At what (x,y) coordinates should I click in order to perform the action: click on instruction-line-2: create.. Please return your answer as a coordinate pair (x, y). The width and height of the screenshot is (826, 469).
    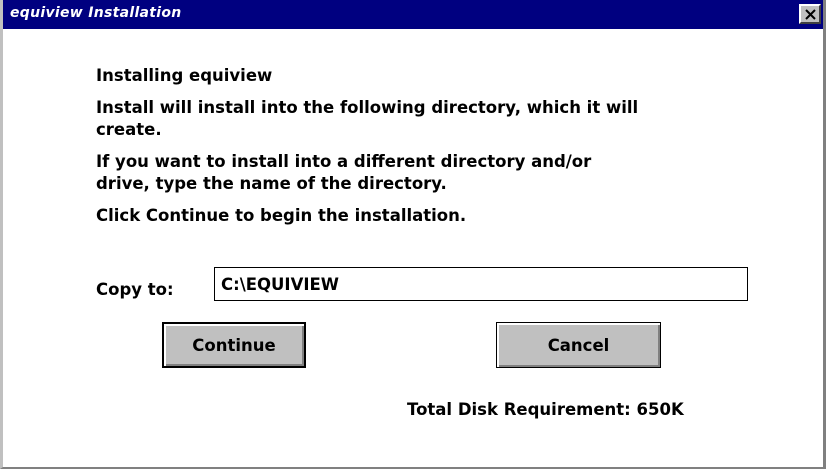
    Looking at the image, I should click on (129, 129).